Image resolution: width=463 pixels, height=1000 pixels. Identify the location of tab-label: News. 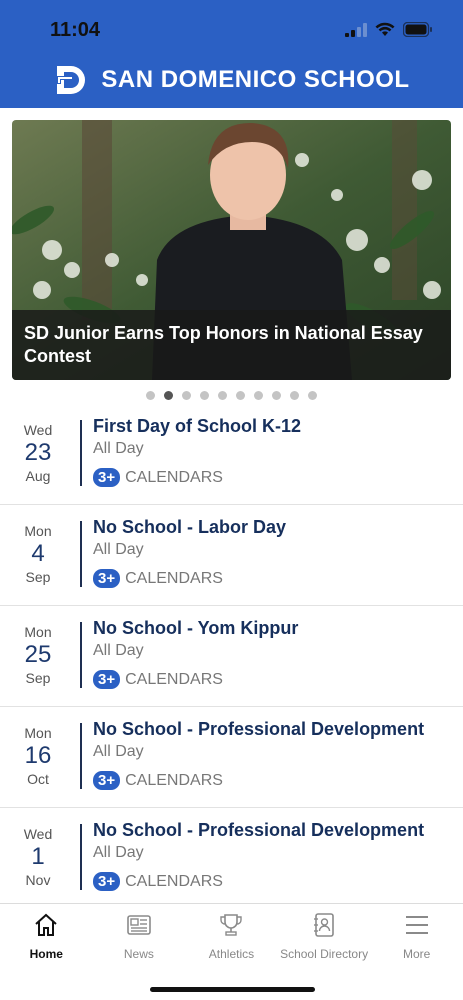
(138, 954).